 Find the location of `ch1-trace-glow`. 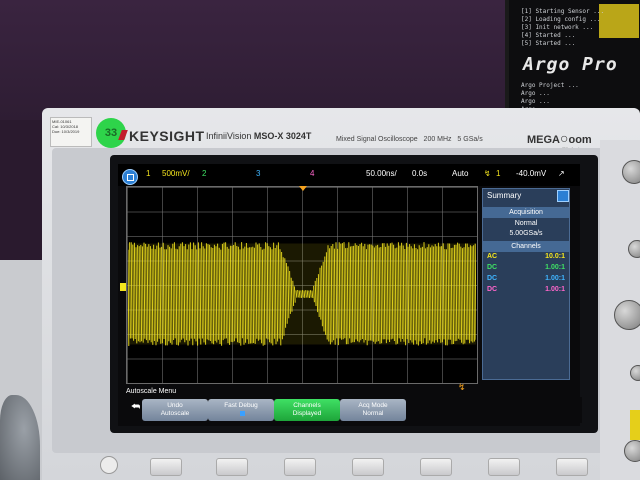

ch1-trace-glow is located at coordinates (302, 294).